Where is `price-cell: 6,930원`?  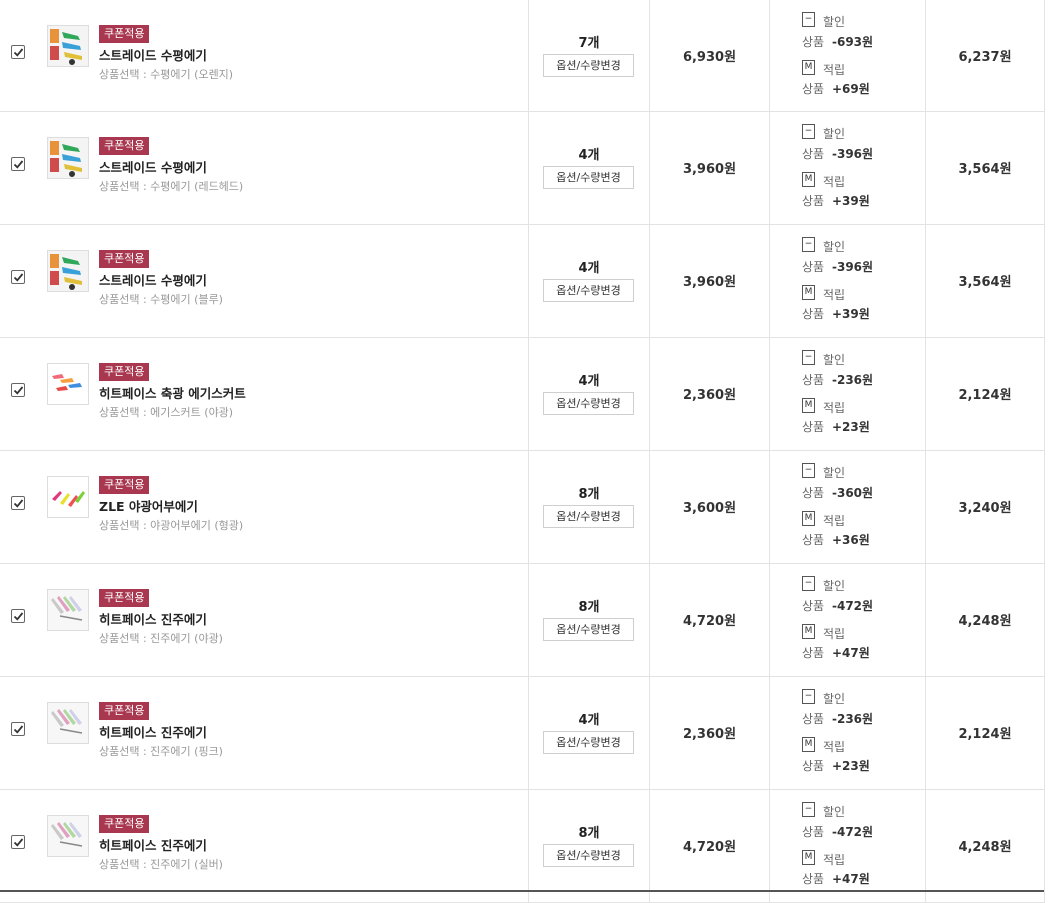 price-cell: 6,930원 is located at coordinates (709, 55).